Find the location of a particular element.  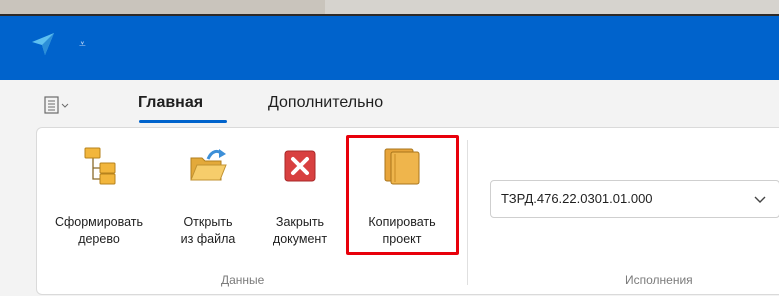

chevron-down-icon is located at coordinates (760, 199).